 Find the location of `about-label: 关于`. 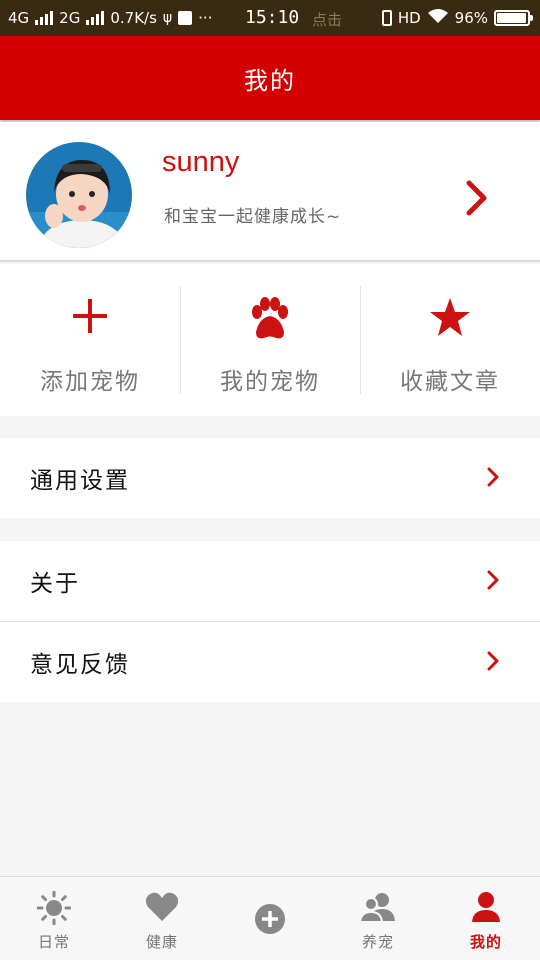

about-label: 关于 is located at coordinates (55, 584).